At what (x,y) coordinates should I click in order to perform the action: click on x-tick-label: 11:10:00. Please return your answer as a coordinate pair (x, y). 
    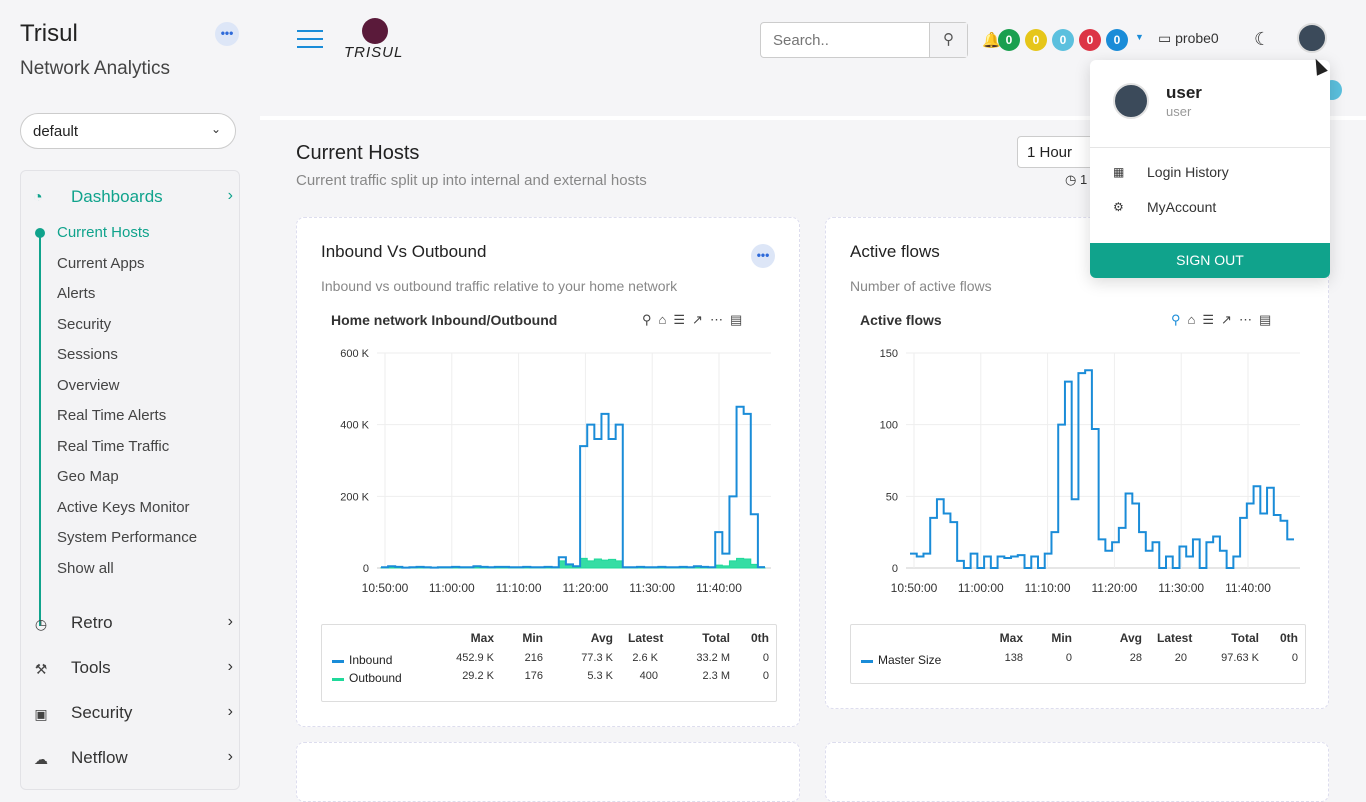
    Looking at the image, I should click on (1048, 588).